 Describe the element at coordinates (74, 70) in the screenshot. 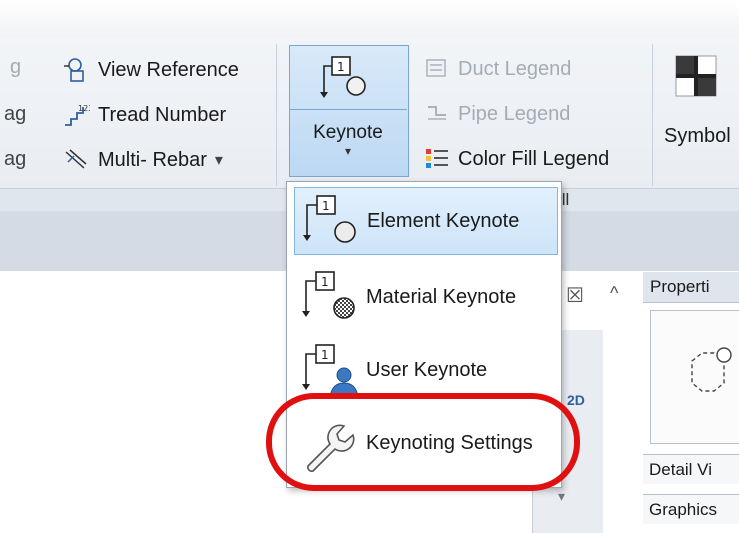

I see `view-reference-icon` at that location.